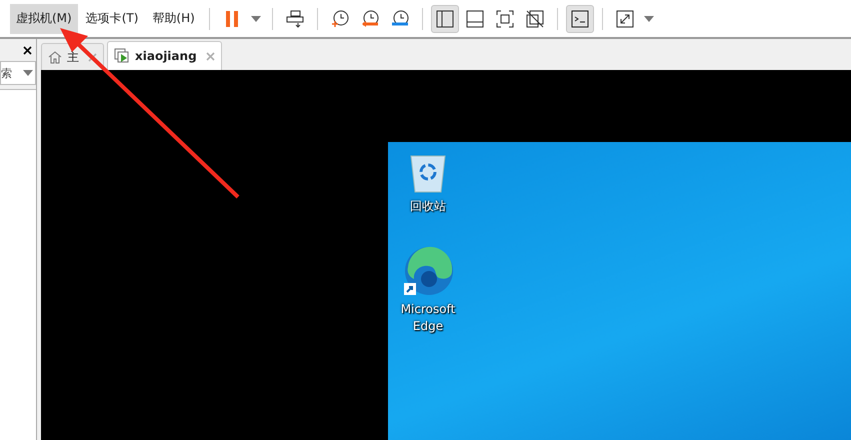 The width and height of the screenshot is (851, 440). I want to click on menu-item: 选项卡(T), so click(112, 19).